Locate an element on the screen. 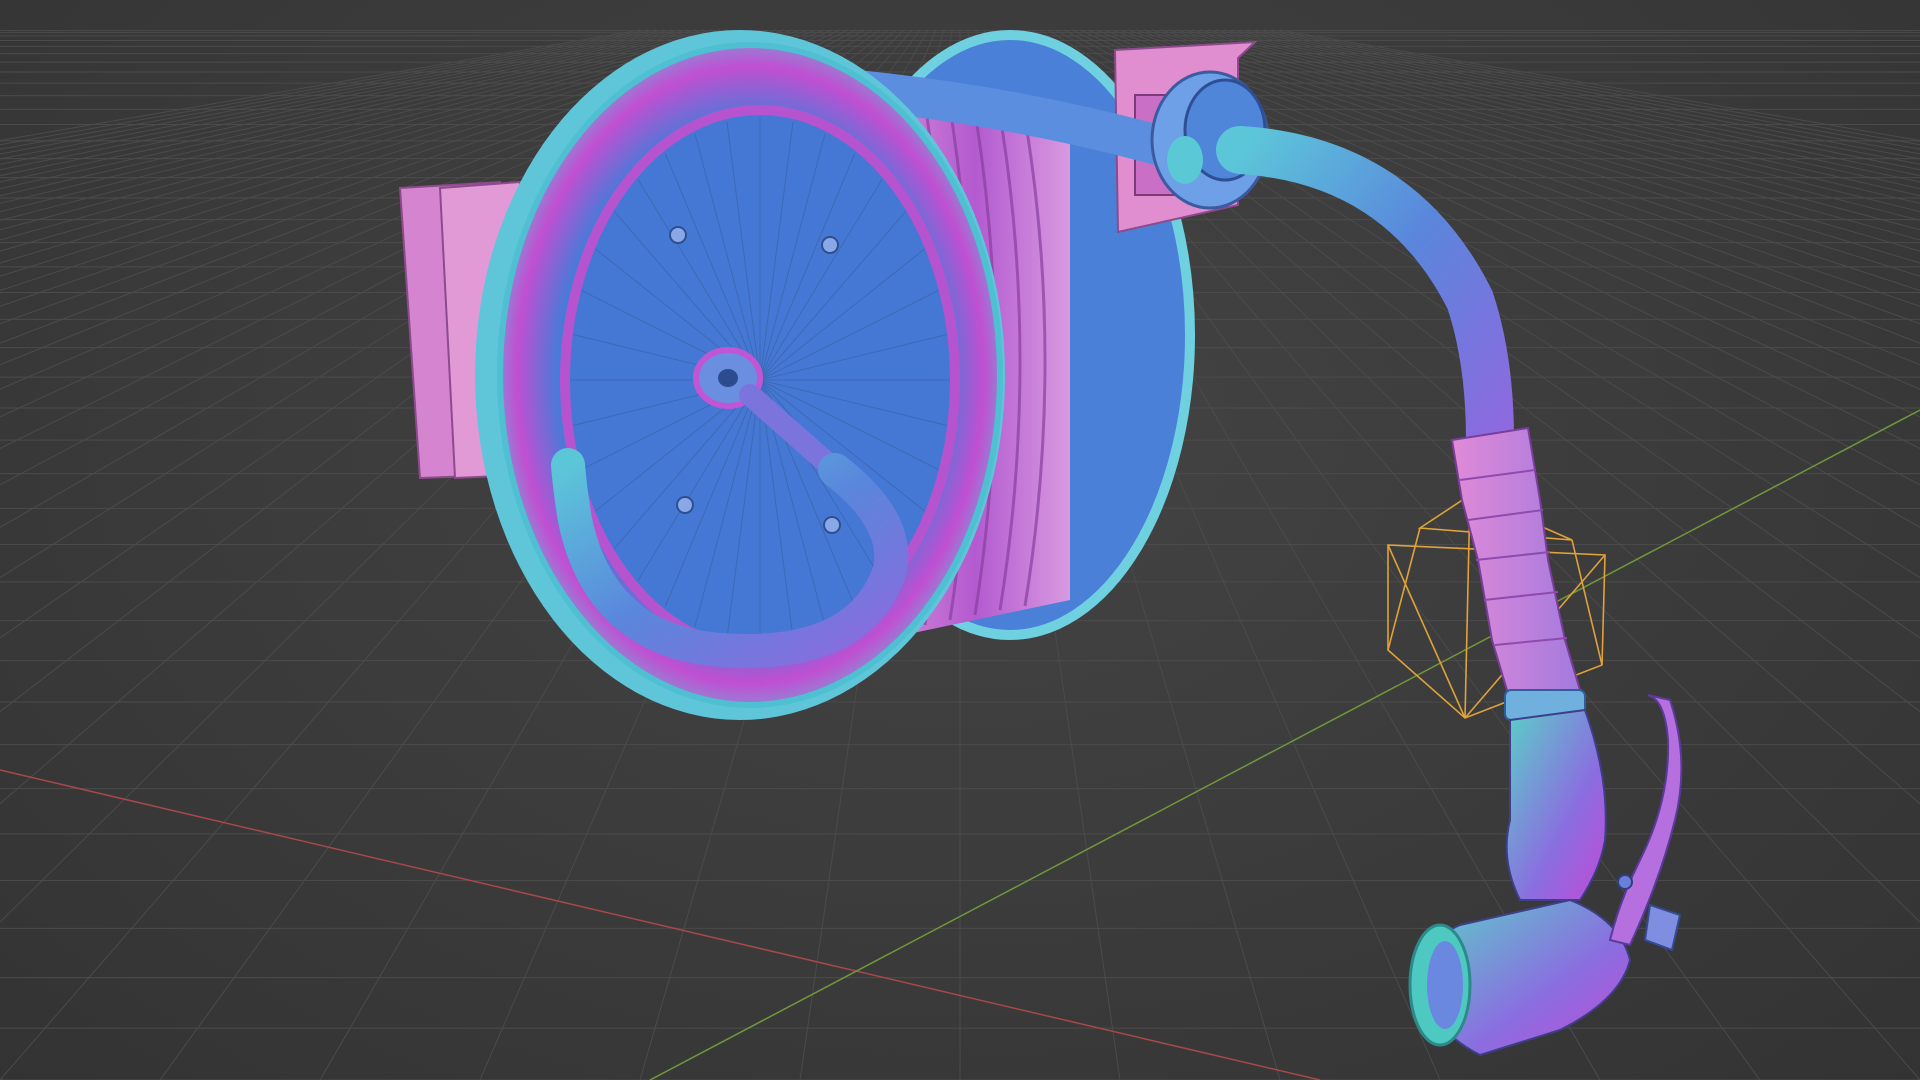 The image size is (1920, 1080). trigger-lock is located at coordinates (1662, 927).